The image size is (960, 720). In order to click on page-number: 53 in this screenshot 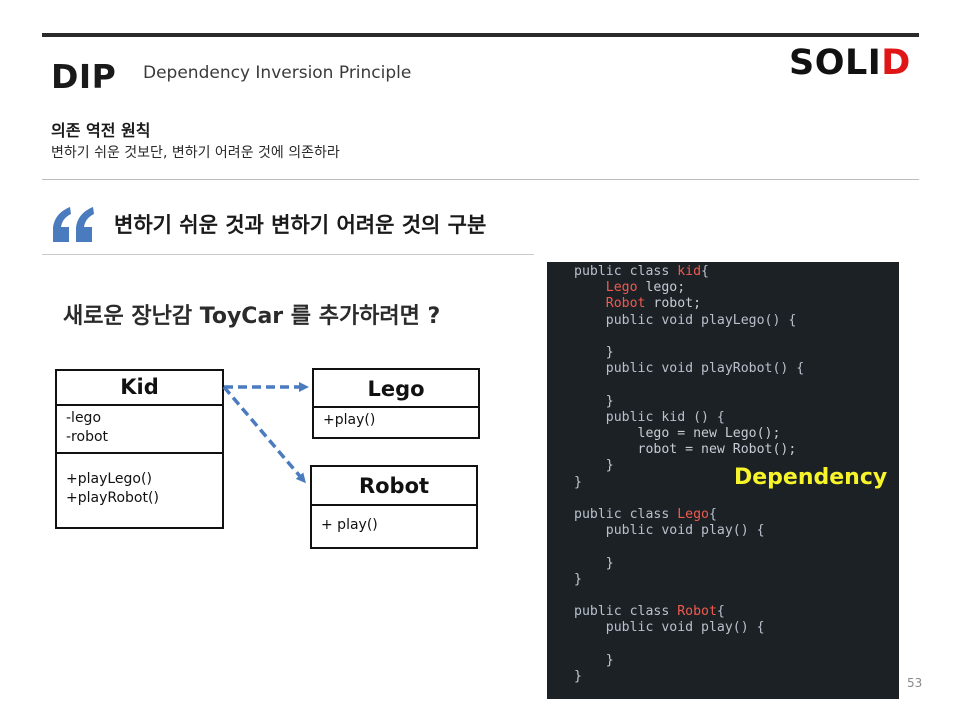, I will do `click(915, 683)`.